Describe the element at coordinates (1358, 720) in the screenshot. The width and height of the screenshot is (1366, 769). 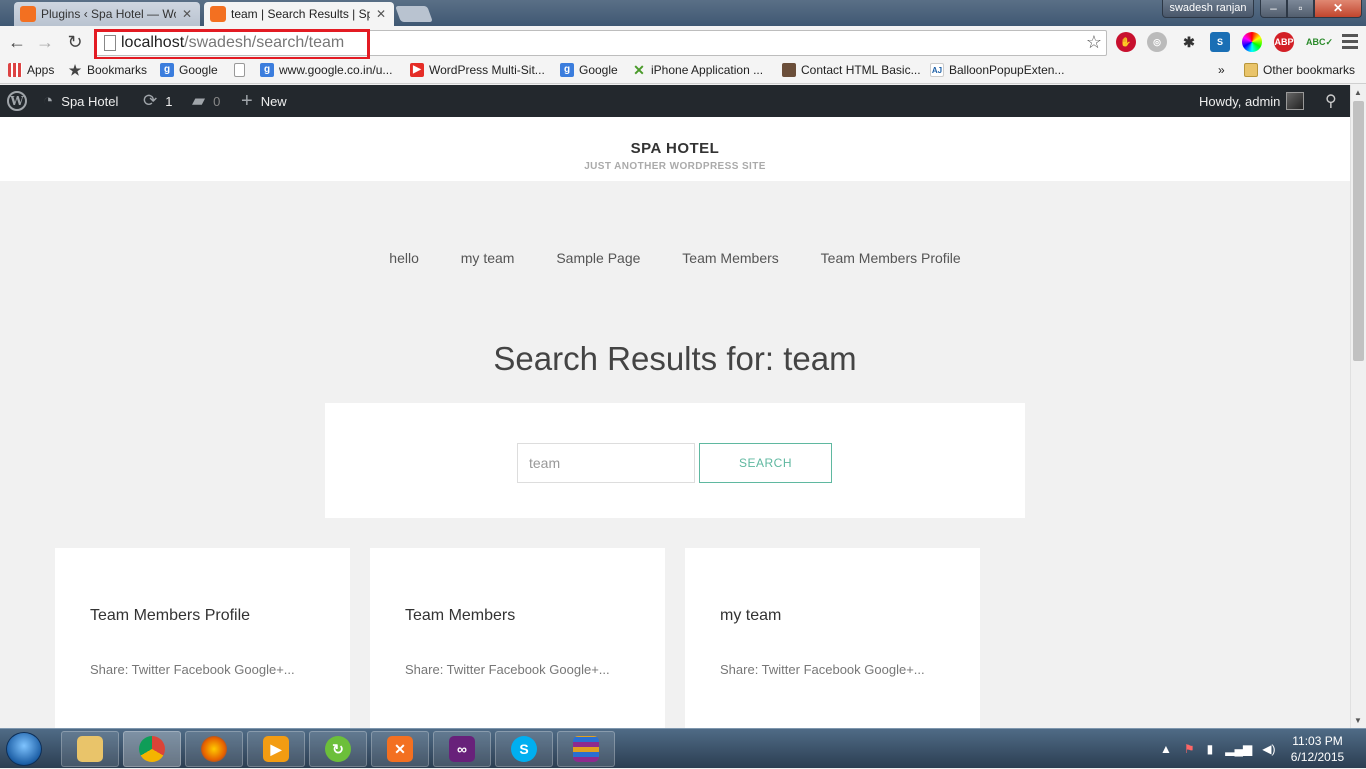
I see `scroll-down-icon: ▼` at that location.